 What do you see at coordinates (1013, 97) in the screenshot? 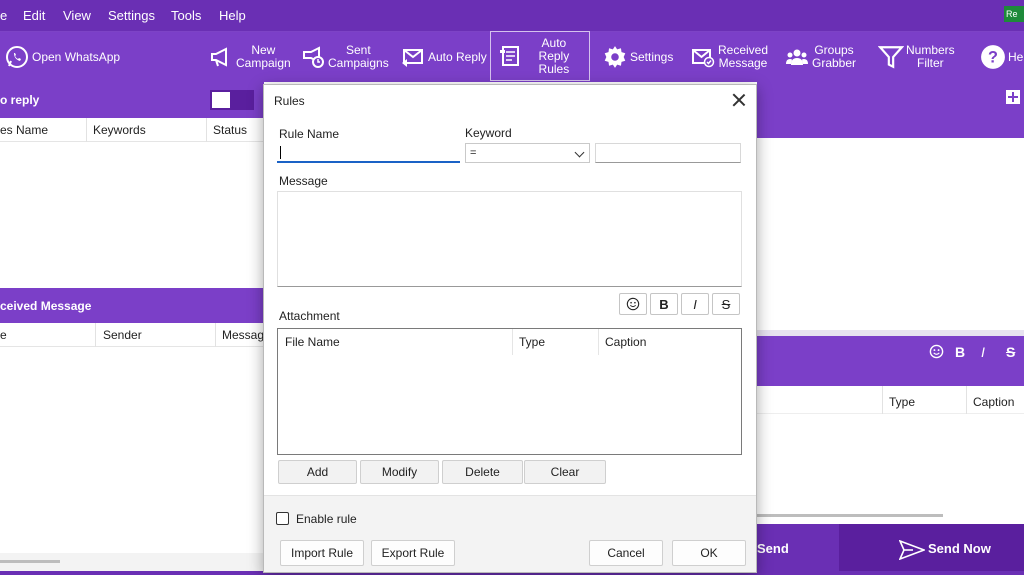
I see `add-icon` at bounding box center [1013, 97].